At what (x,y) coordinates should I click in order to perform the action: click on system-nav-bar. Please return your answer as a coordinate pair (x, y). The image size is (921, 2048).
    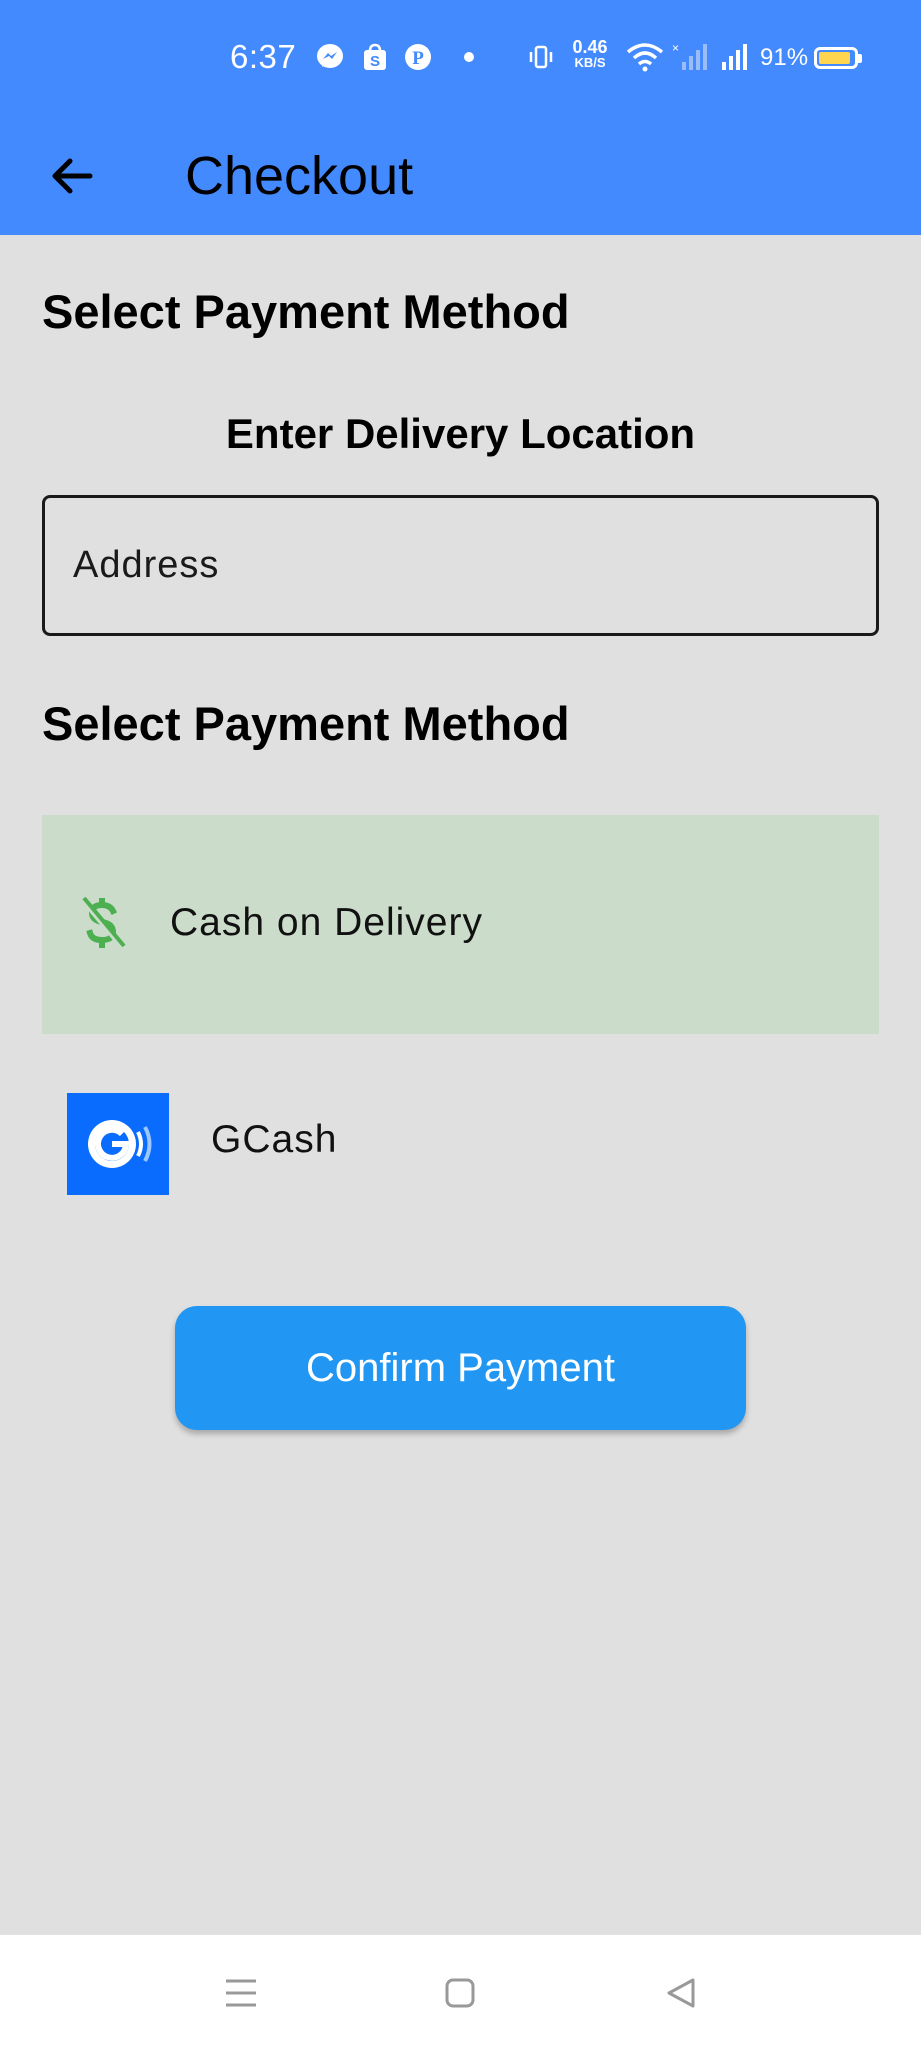
    Looking at the image, I should click on (460, 1991).